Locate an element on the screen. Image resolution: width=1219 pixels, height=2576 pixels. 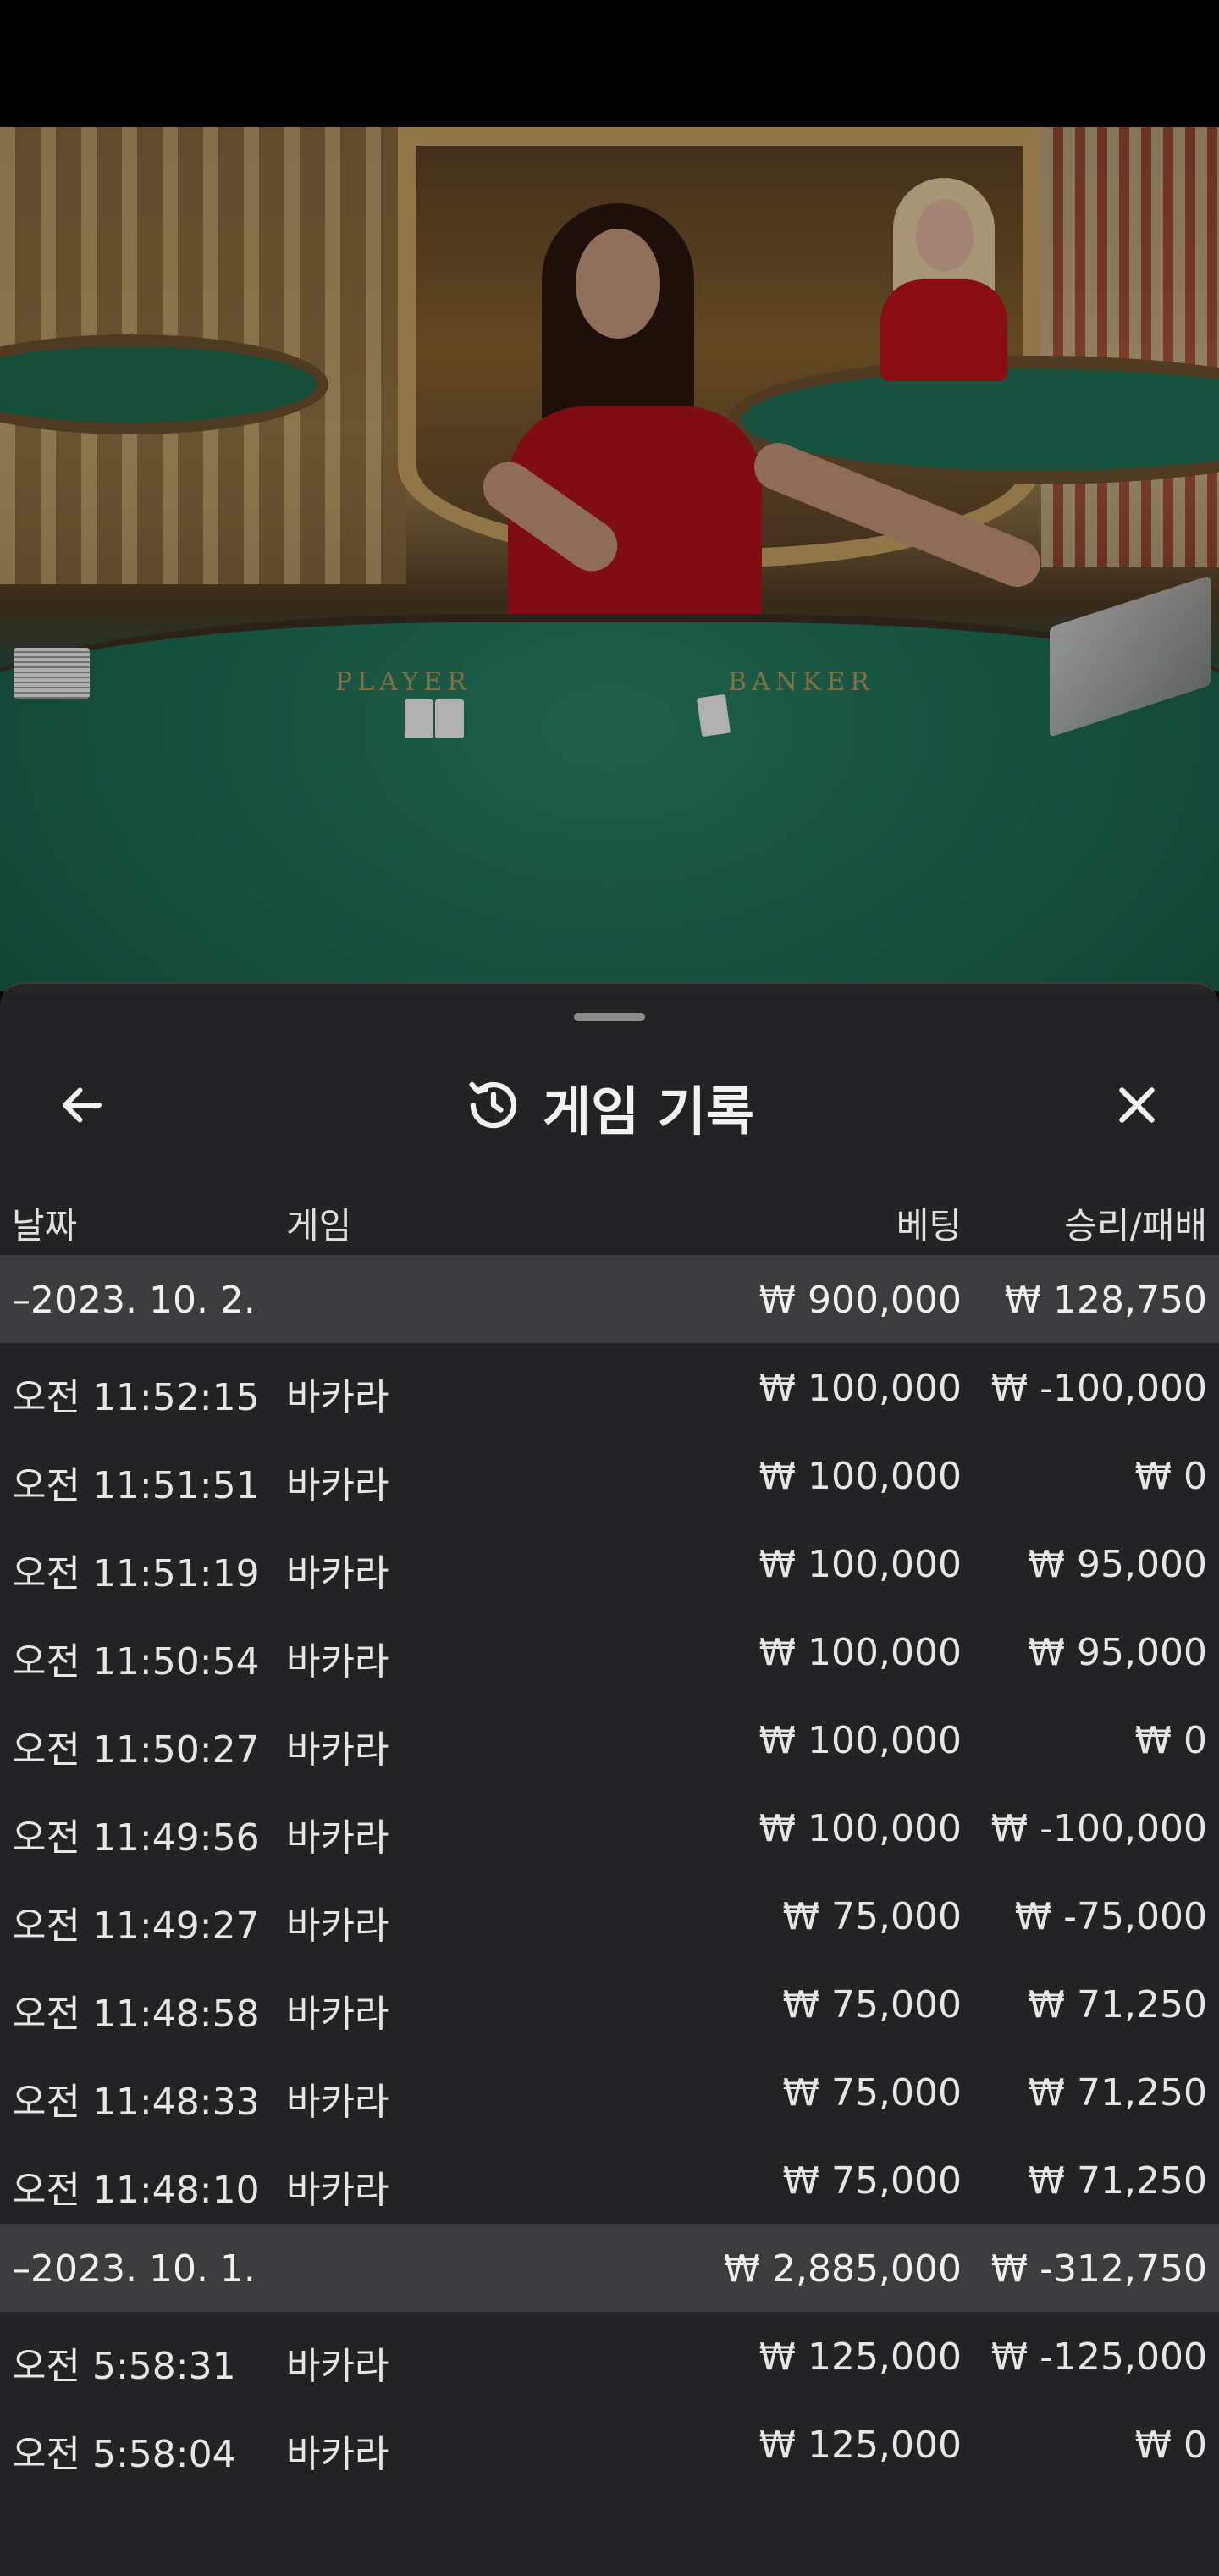
history-row: 오전 11:51:51 바카라 ₩ 100,000 ₩ 0 is located at coordinates (609, 1475).